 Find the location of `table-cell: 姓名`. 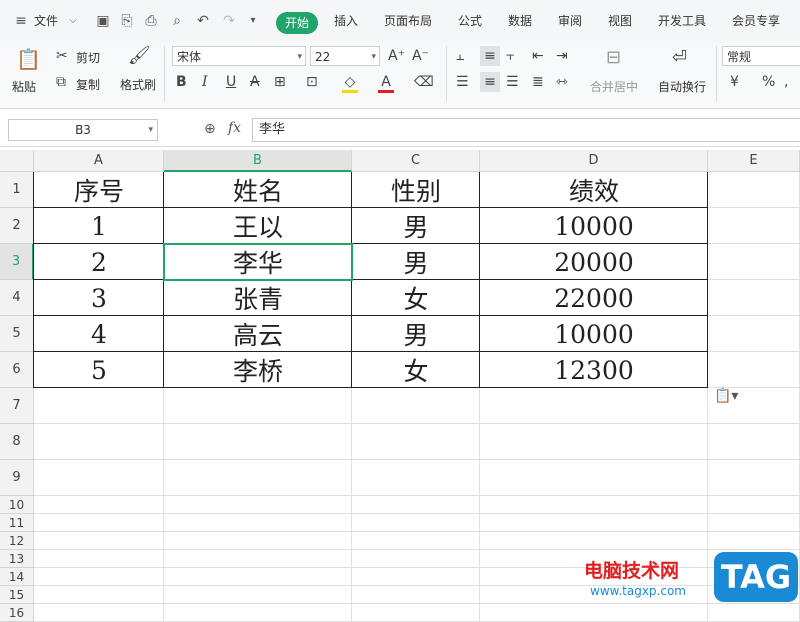

table-cell: 姓名 is located at coordinates (258, 190).